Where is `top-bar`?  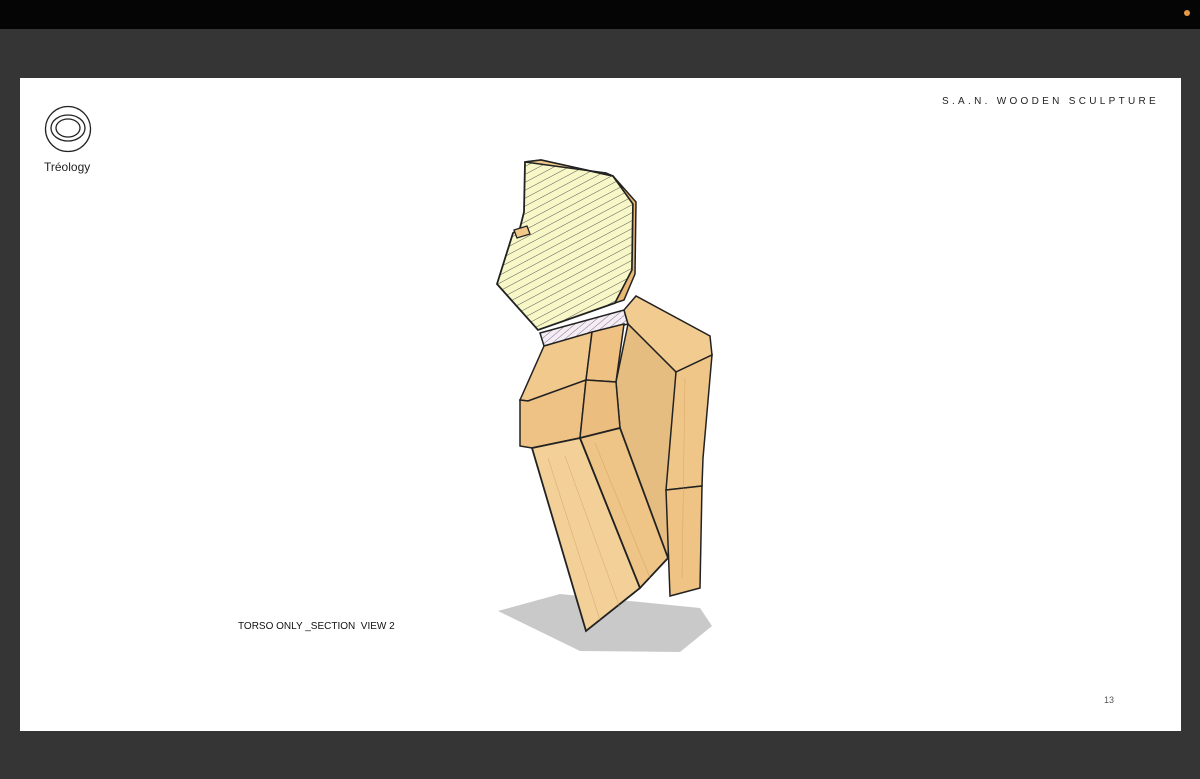 top-bar is located at coordinates (600, 14).